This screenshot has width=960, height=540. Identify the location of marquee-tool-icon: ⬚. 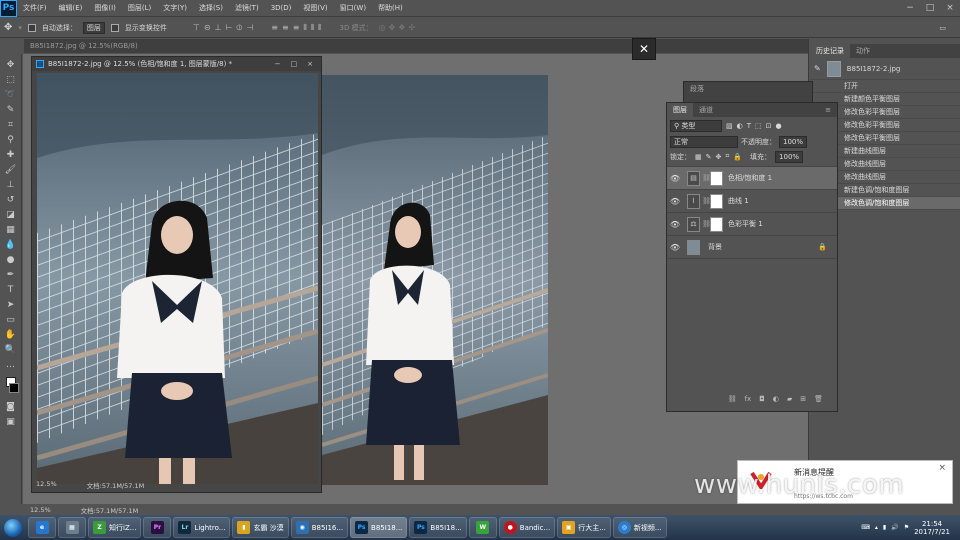
(11, 80).